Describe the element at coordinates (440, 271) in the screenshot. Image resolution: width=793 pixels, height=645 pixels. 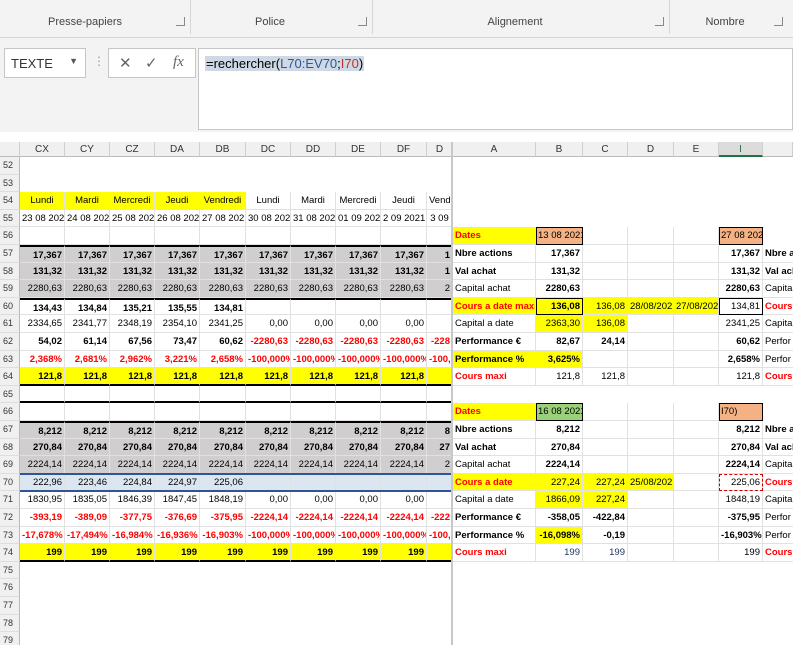
I see `cell: 1` at that location.